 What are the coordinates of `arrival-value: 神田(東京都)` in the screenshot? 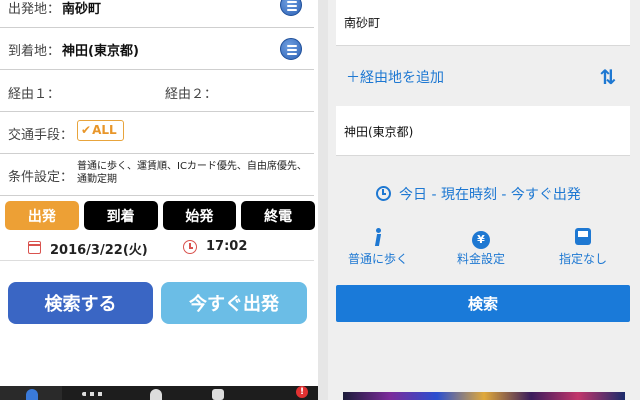 It's located at (100, 49).